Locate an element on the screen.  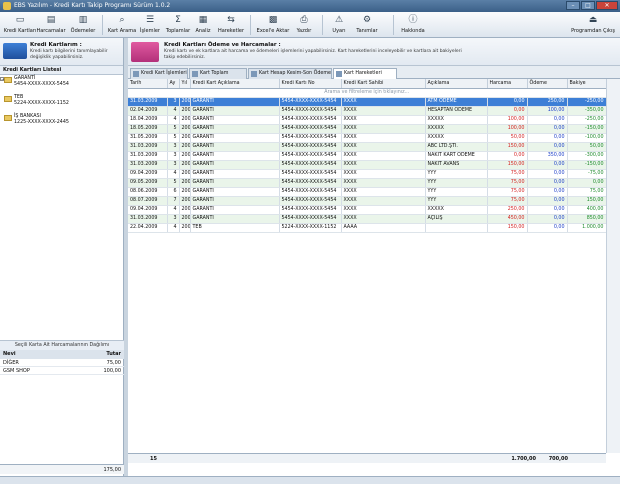
excel-icon: ▩ is located at coordinates (273, 20).